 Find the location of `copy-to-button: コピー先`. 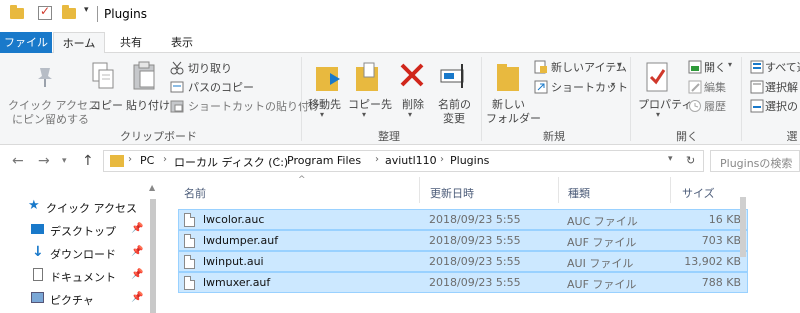

copy-to-button: コピー先 is located at coordinates (370, 104).